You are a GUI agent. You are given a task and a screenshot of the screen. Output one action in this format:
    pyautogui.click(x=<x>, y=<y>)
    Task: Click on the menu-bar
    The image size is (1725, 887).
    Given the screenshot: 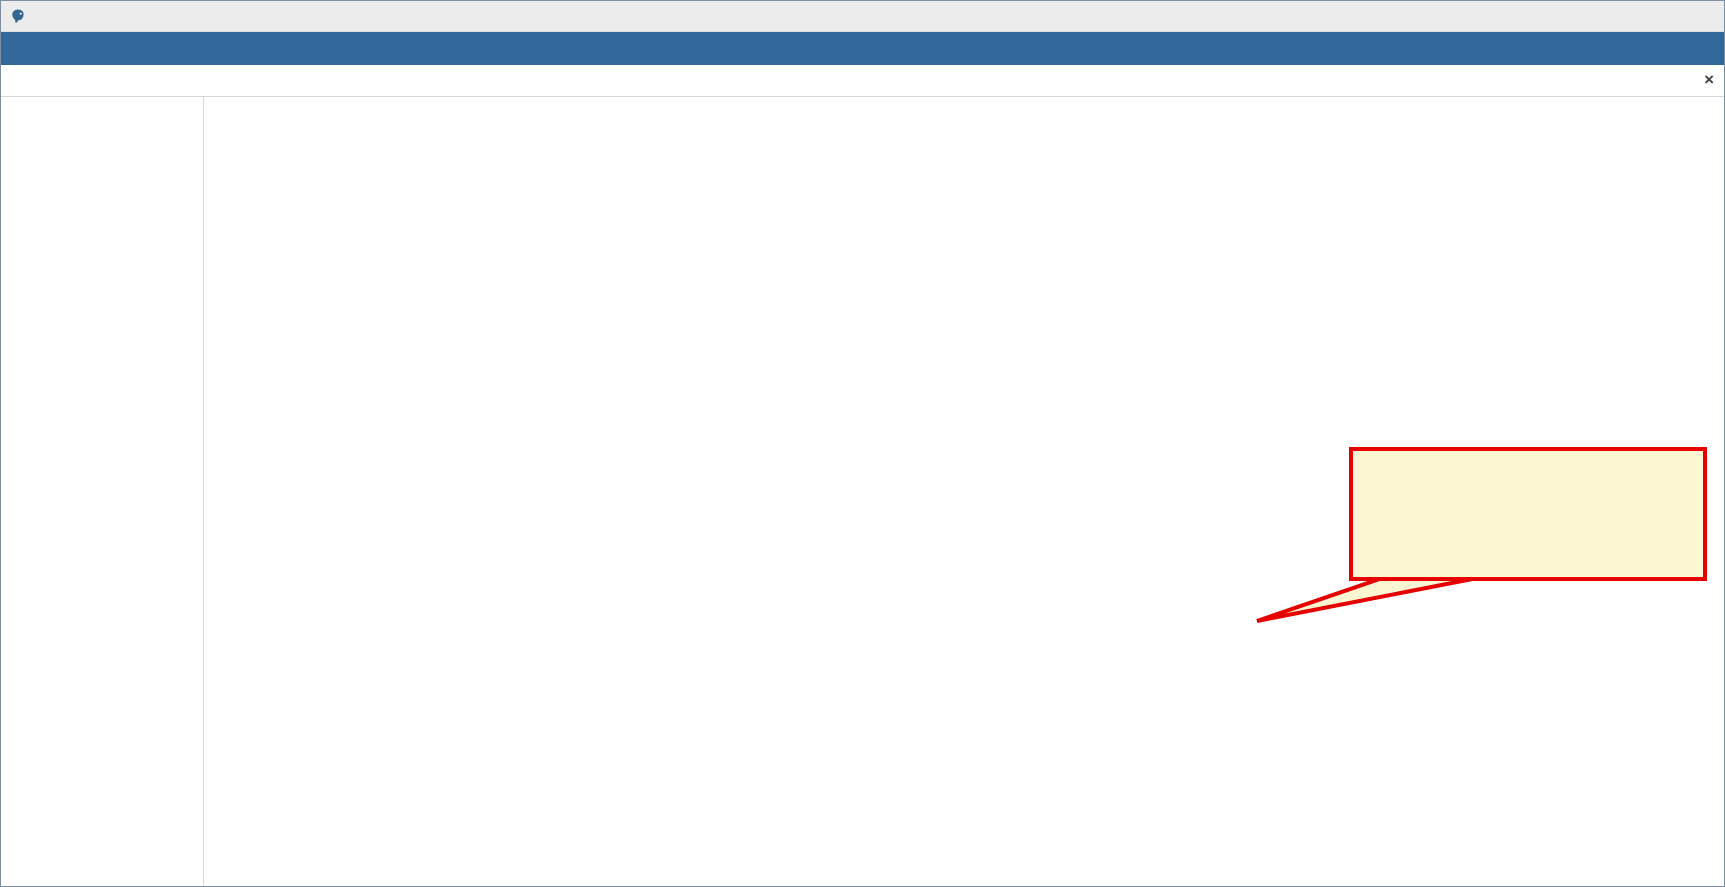 What is the action you would take?
    pyautogui.click(x=862, y=48)
    